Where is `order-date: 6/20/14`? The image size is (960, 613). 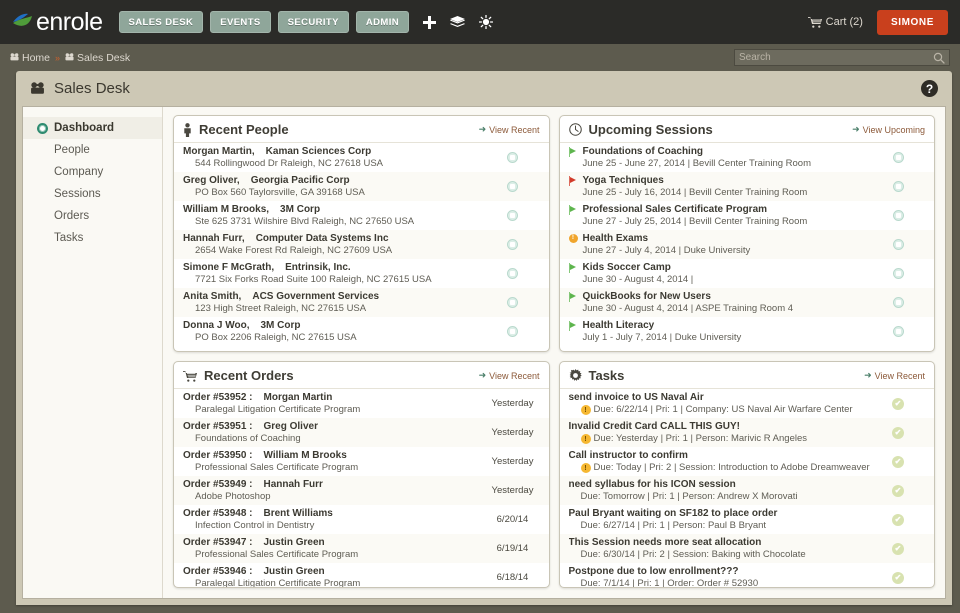
order-date: 6/20/14 is located at coordinates (512, 519).